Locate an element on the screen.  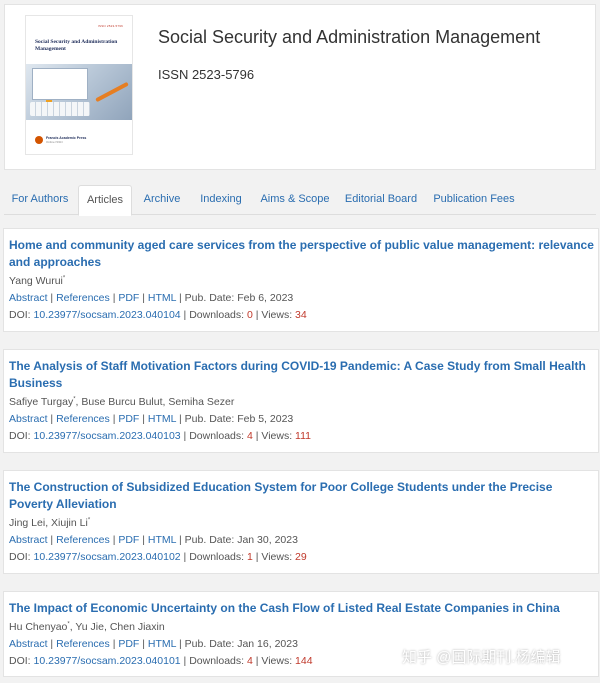
views-count: 144 is located at coordinates (304, 661).